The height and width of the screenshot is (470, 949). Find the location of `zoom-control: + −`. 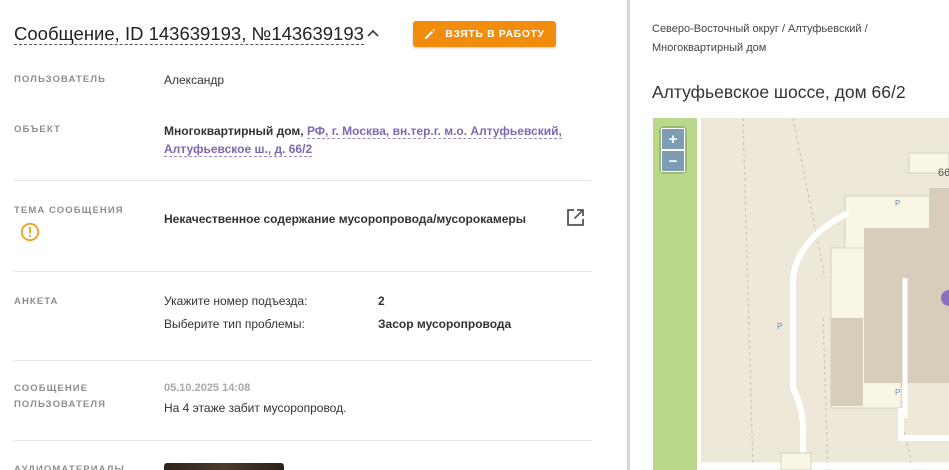

zoom-control: + − is located at coordinates (673, 150).